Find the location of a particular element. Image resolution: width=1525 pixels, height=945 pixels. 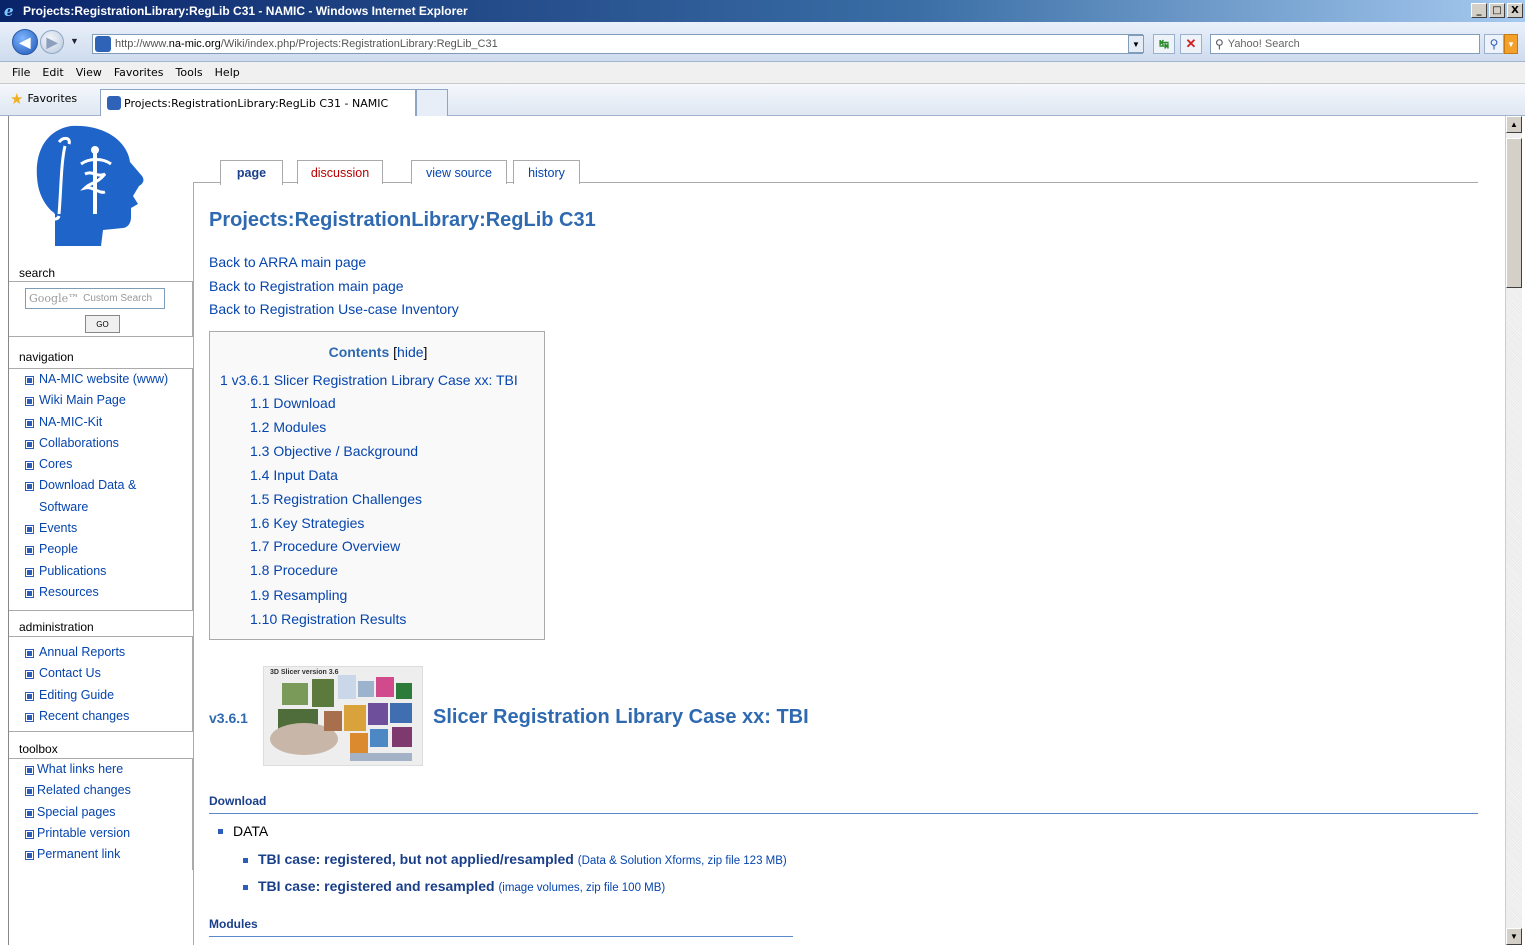

toc-item-1-7: 1.7 Procedure Overview is located at coordinates (325, 546).